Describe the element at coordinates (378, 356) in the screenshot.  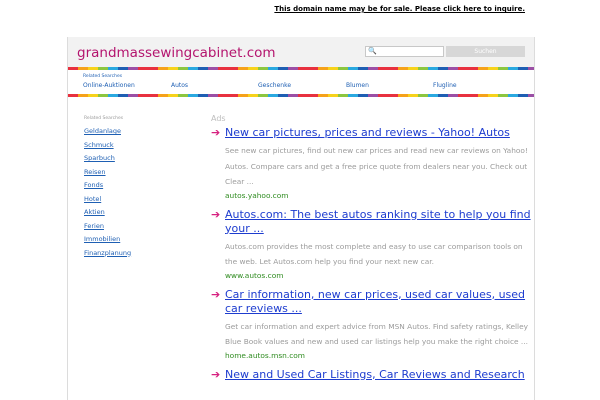
I see `ad-url: home.autos.msn.com` at that location.